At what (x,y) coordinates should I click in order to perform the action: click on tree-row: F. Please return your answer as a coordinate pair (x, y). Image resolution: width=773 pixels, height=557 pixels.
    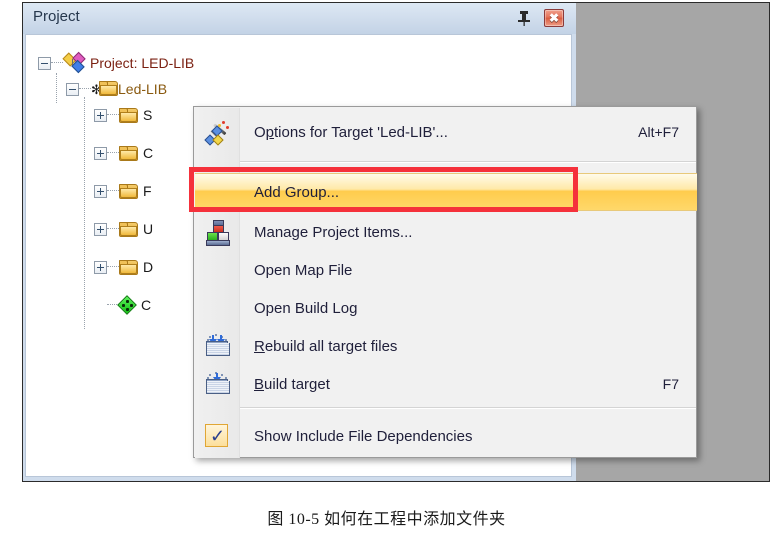
    Looking at the image, I should click on (123, 191).